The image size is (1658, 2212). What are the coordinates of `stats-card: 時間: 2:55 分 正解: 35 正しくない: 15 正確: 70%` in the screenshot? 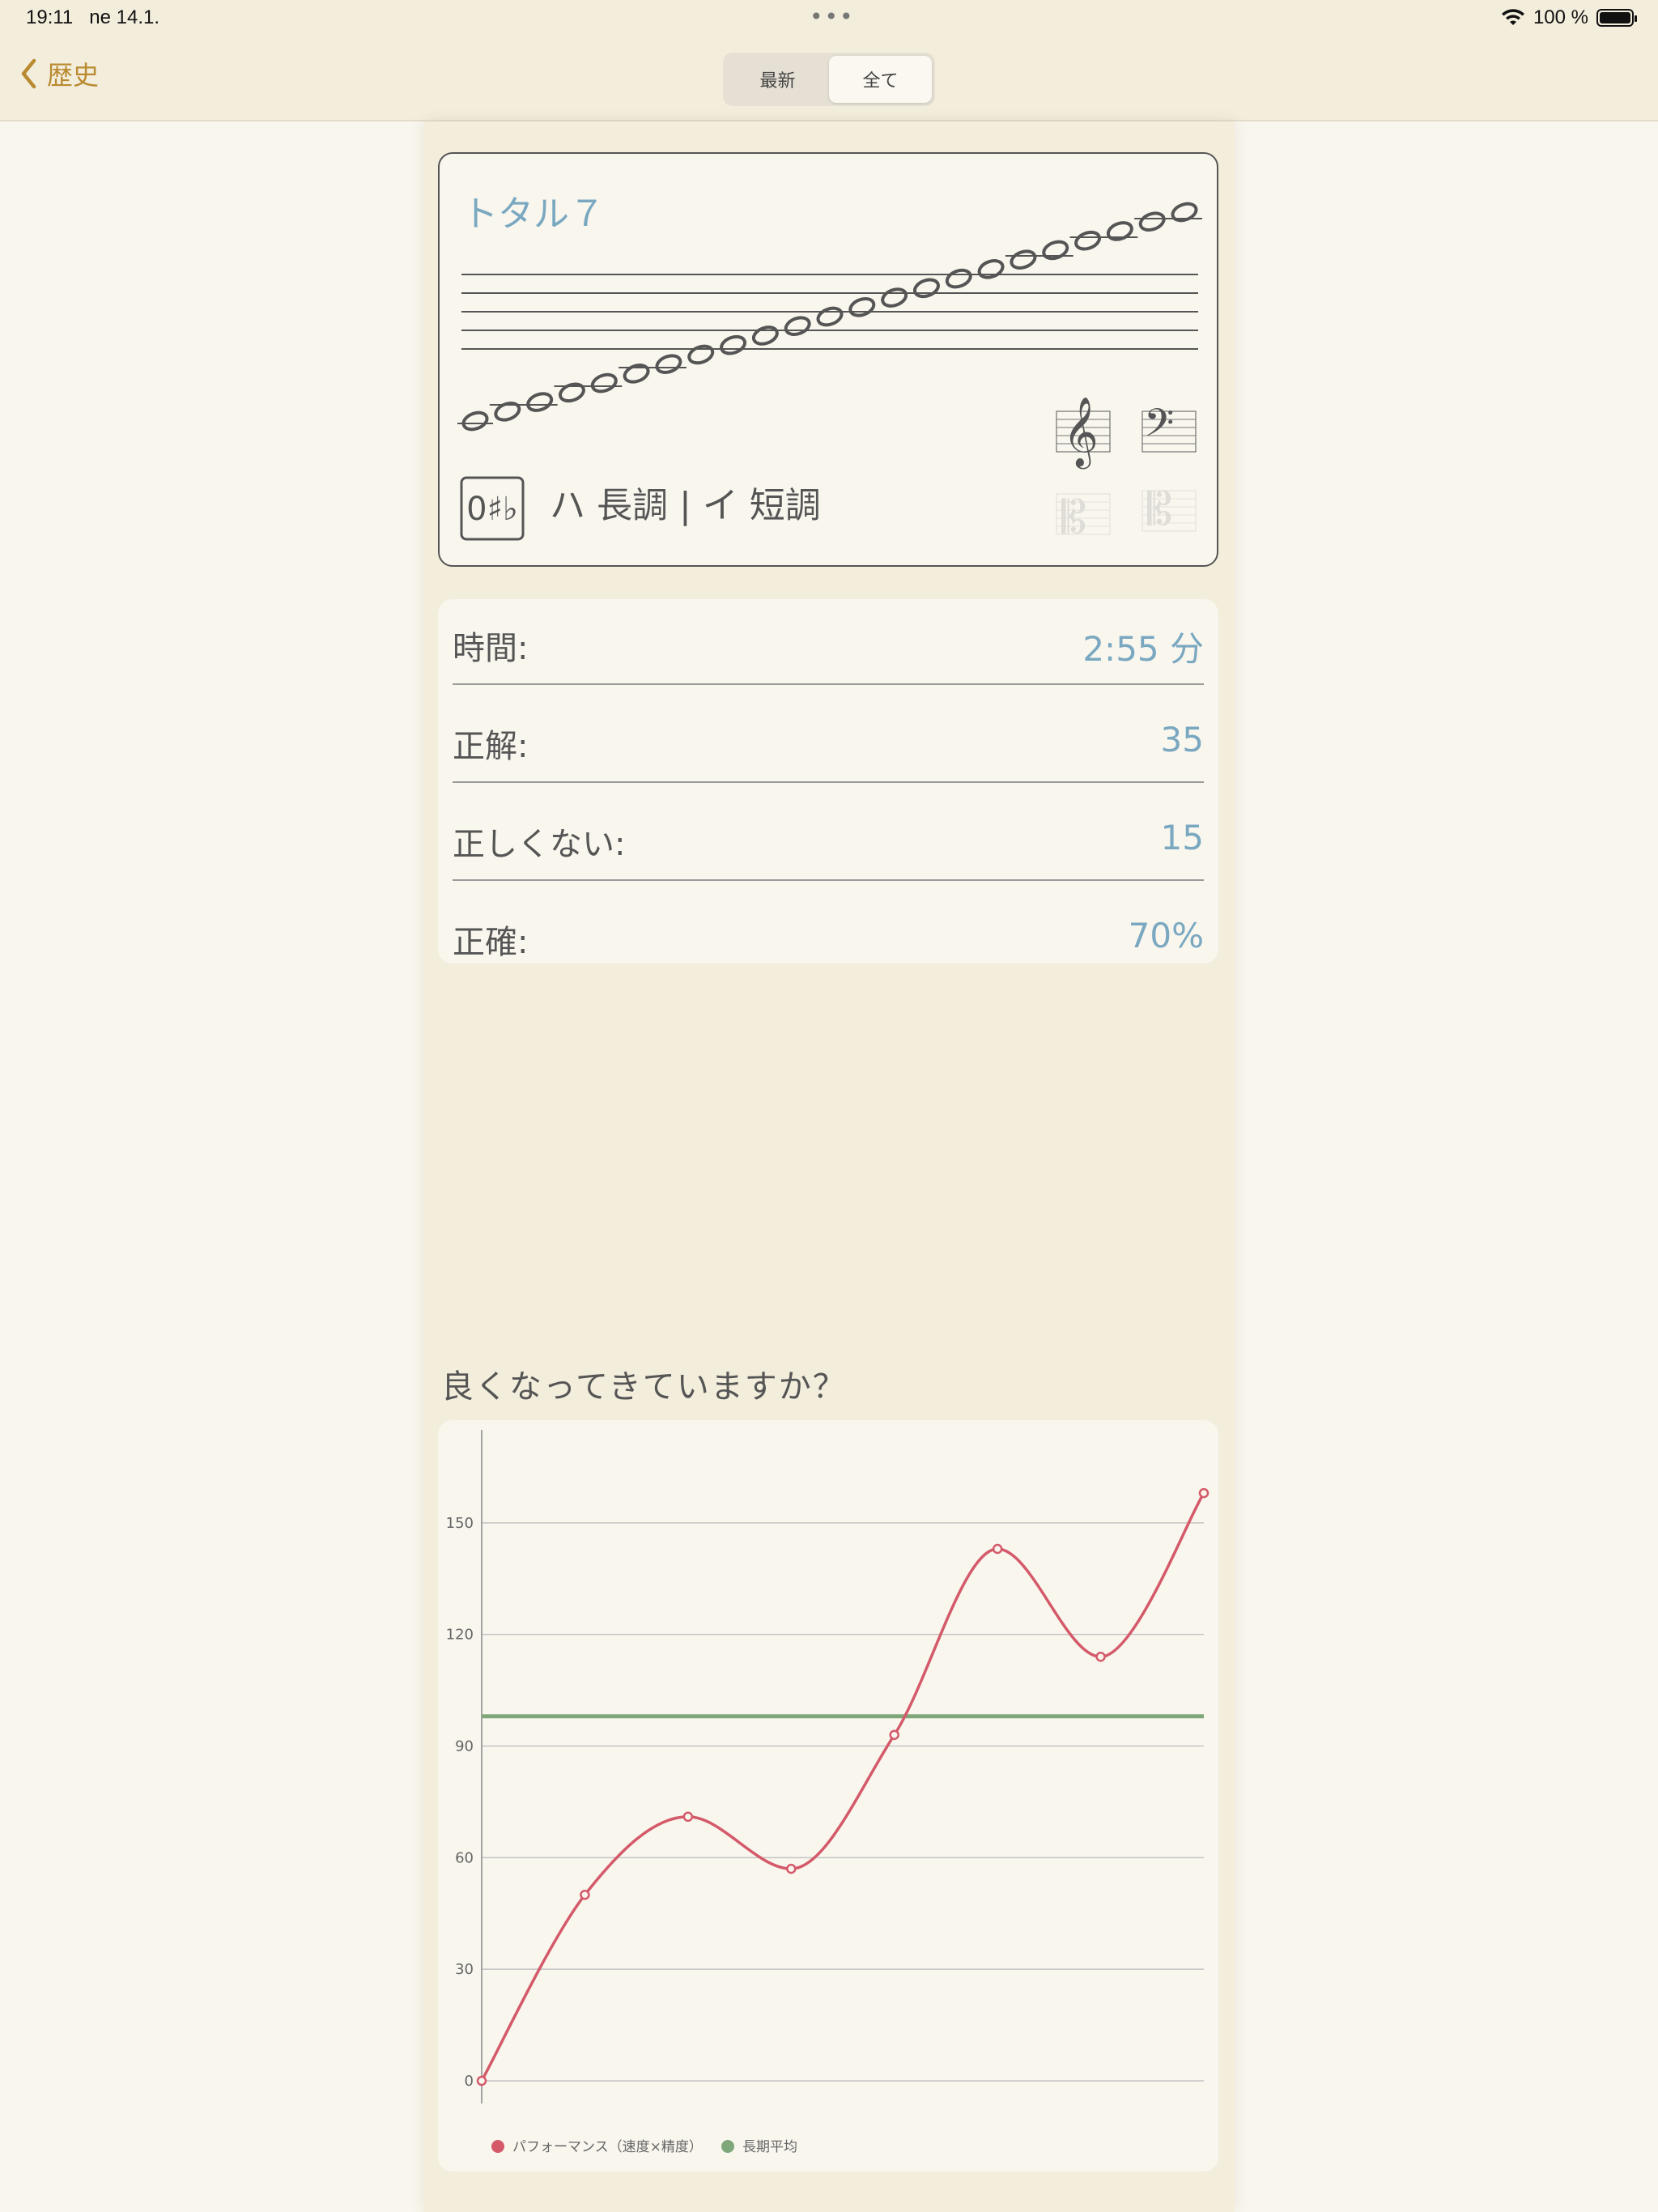 It's located at (828, 781).